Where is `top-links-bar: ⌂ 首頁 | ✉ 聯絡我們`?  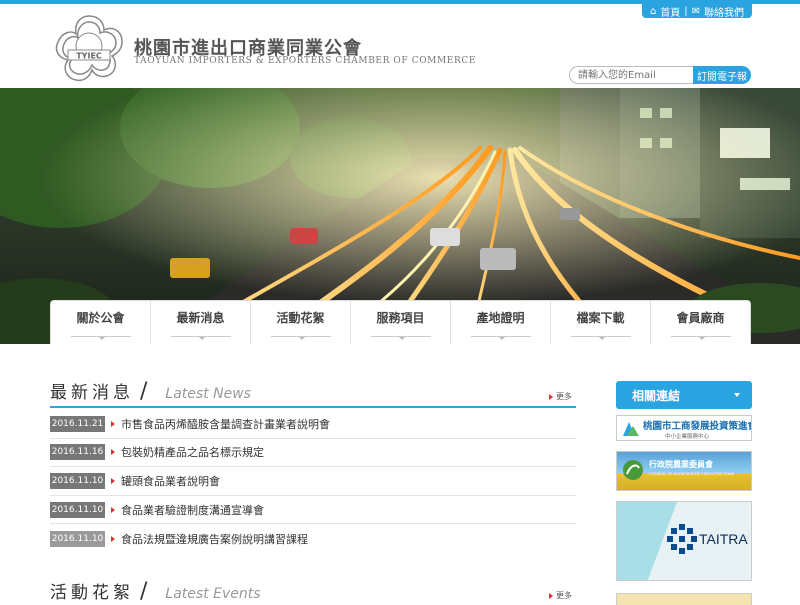
top-links-bar: ⌂ 首頁 | ✉ 聯絡我們 is located at coordinates (697, 11).